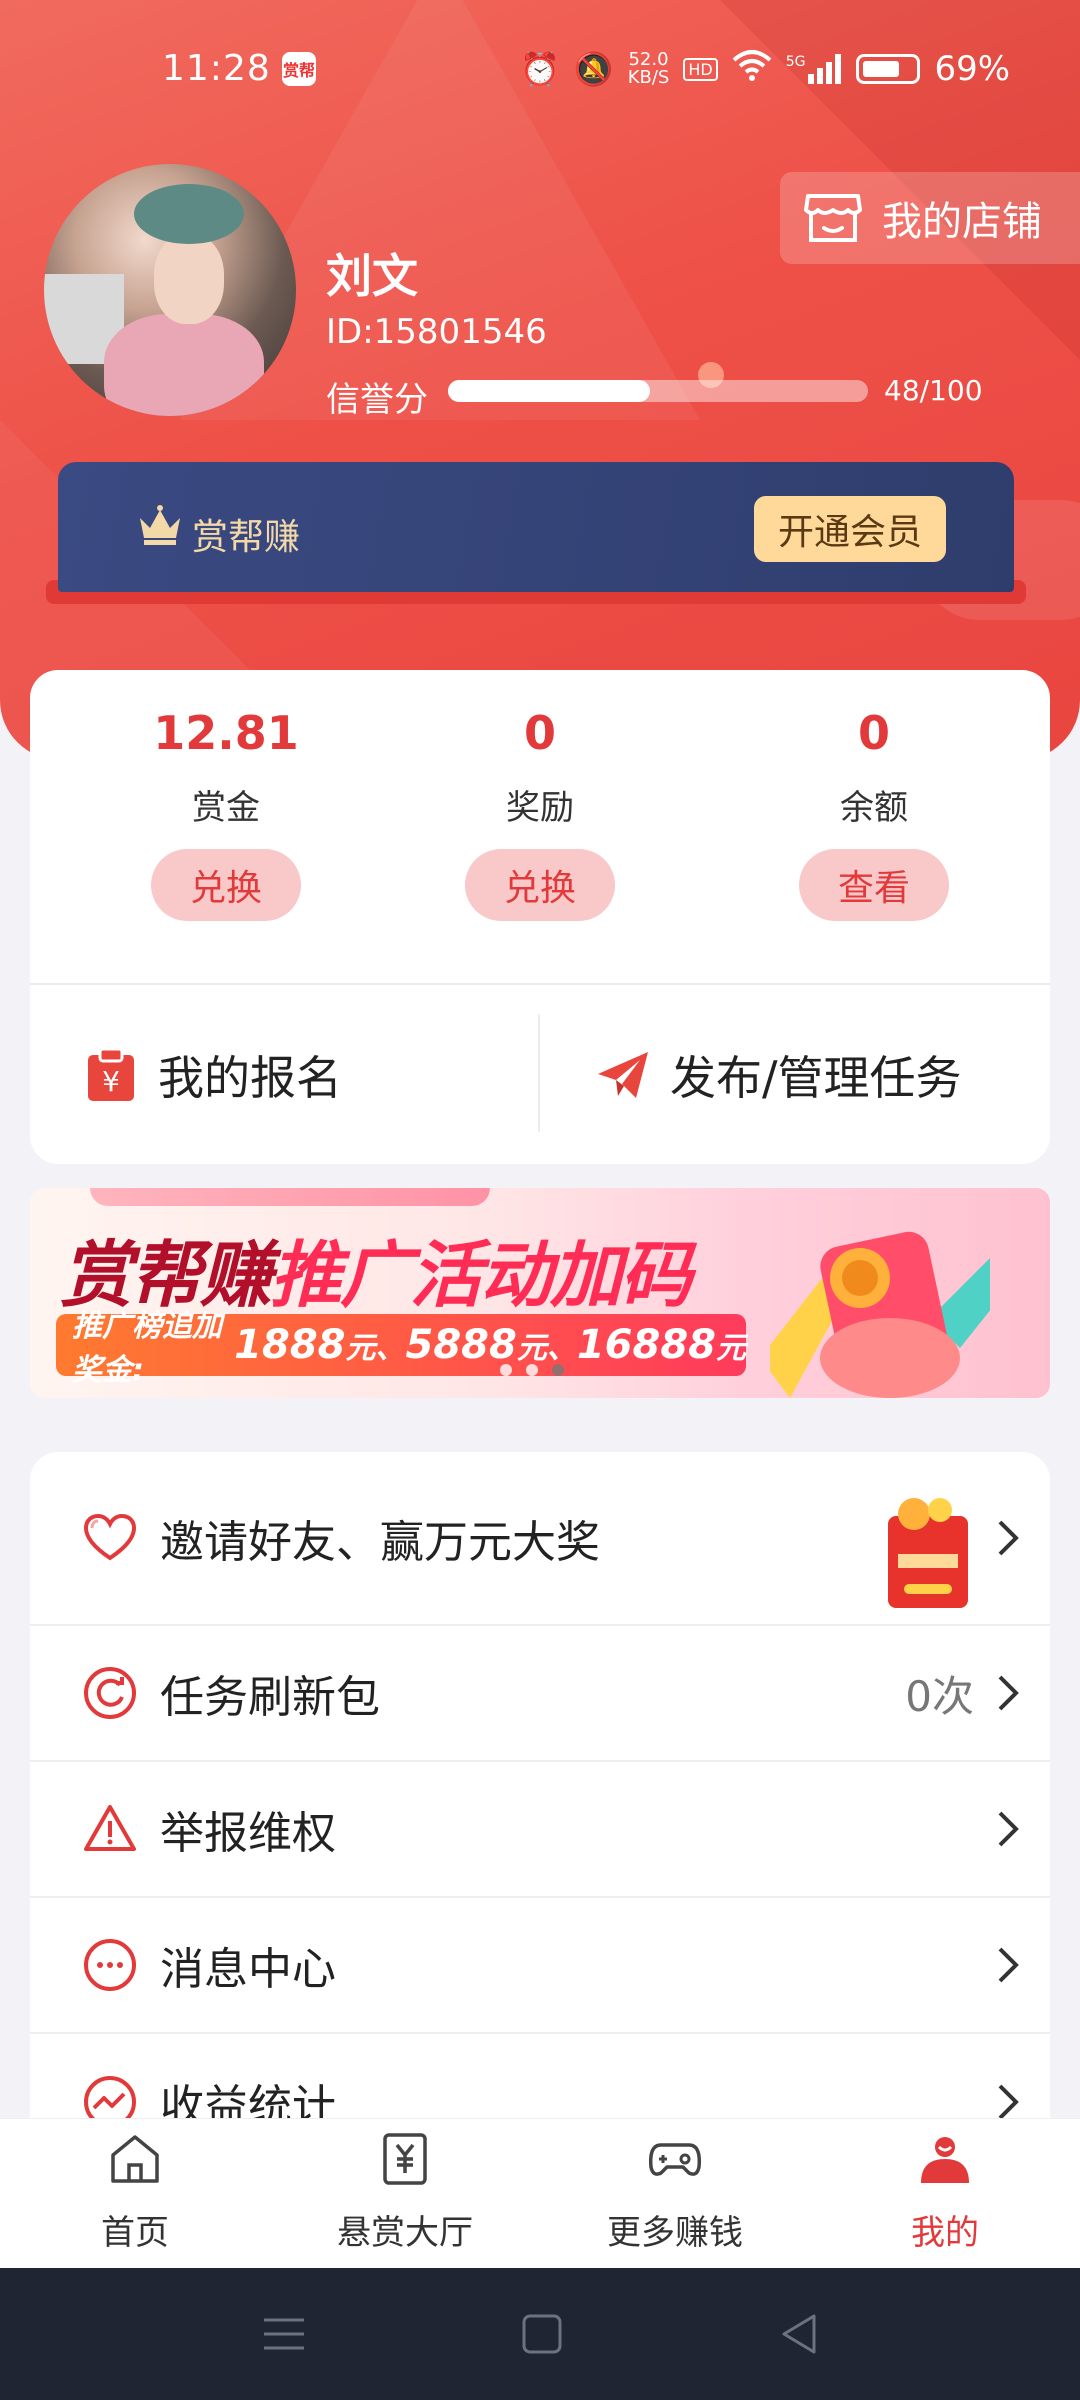  What do you see at coordinates (110, 1828) in the screenshot?
I see `warning-icon` at bounding box center [110, 1828].